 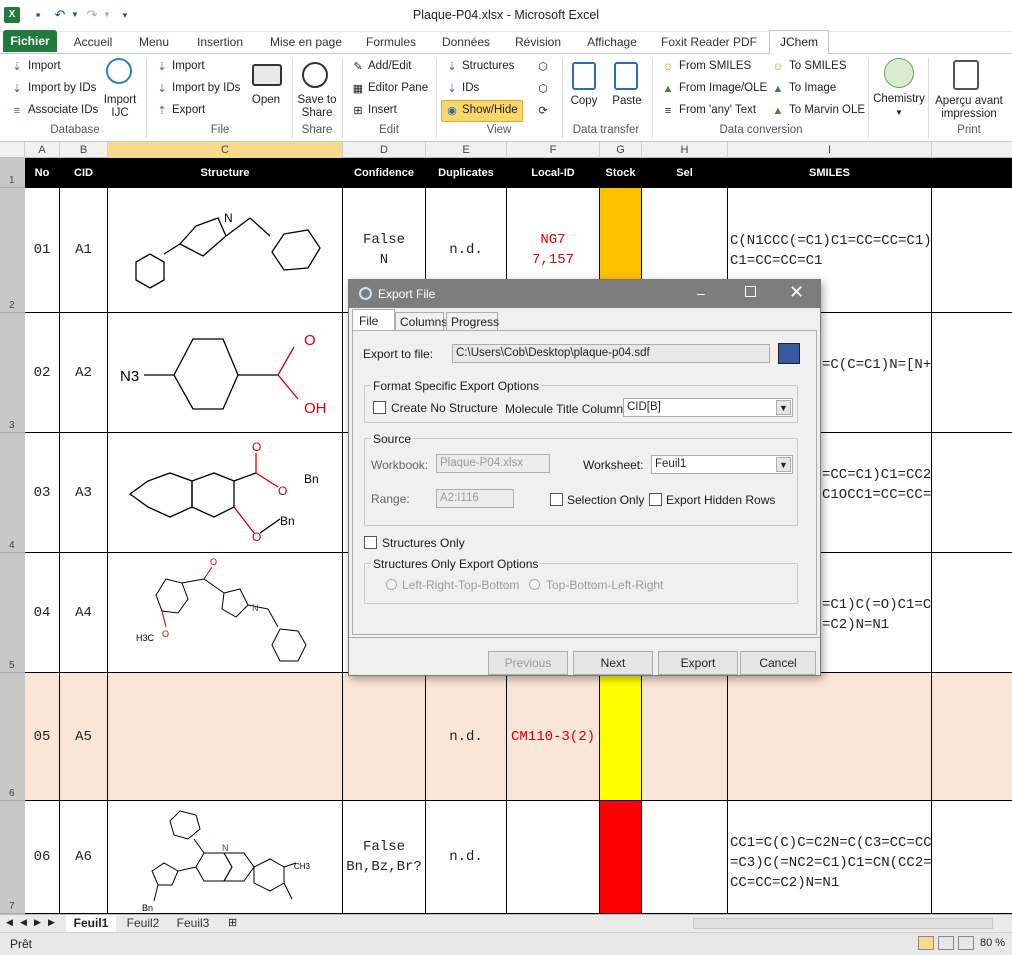 What do you see at coordinates (553, 737) in the screenshot?
I see `cell-local-id: CM110-3(2)` at bounding box center [553, 737].